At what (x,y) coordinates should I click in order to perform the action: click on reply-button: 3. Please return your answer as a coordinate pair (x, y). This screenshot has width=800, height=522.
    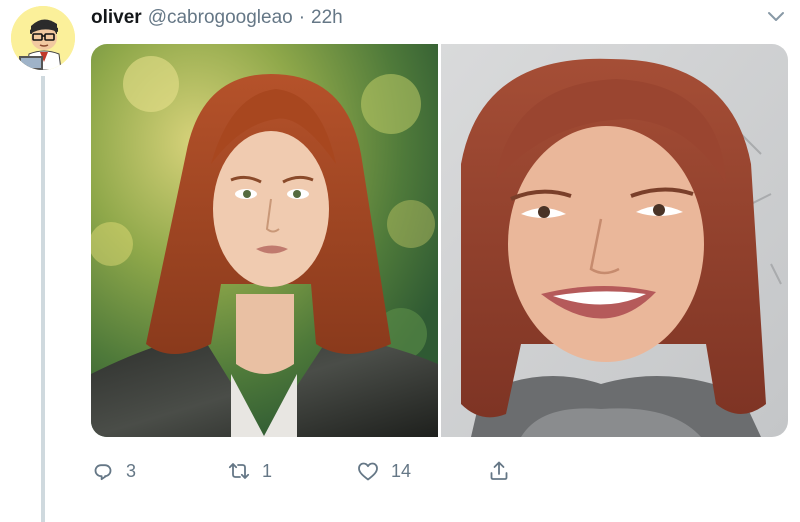
    Looking at the image, I should click on (113, 471).